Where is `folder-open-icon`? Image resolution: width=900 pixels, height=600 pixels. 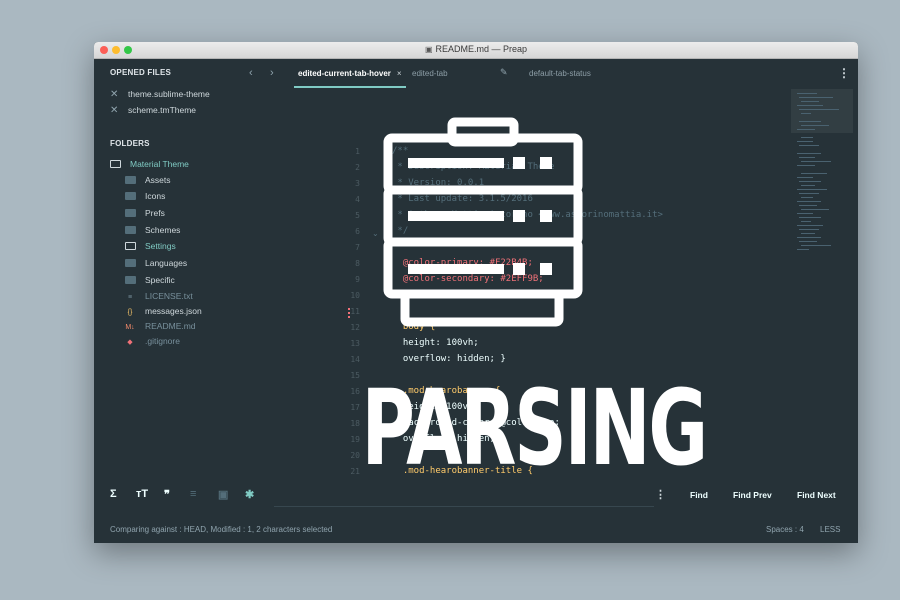
folder-open-icon is located at coordinates (130, 246).